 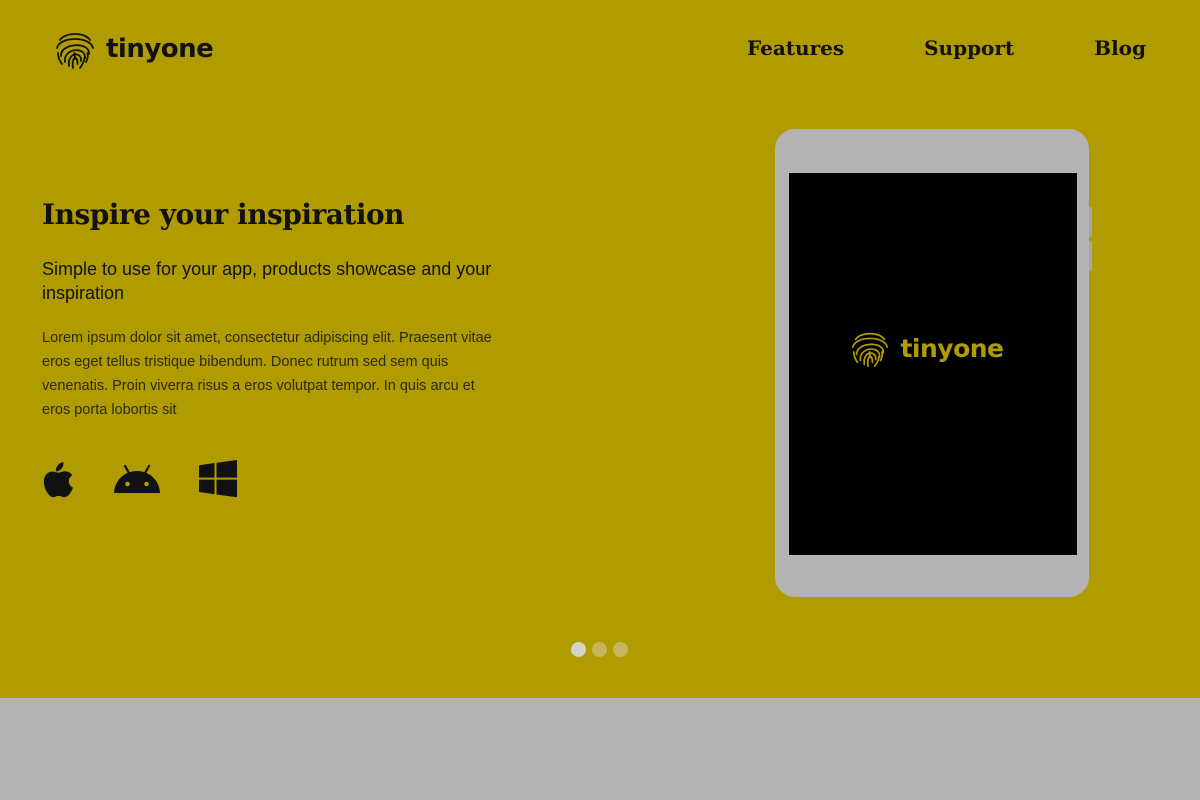 What do you see at coordinates (1120, 48) in the screenshot?
I see `nav-blog: Blog` at bounding box center [1120, 48].